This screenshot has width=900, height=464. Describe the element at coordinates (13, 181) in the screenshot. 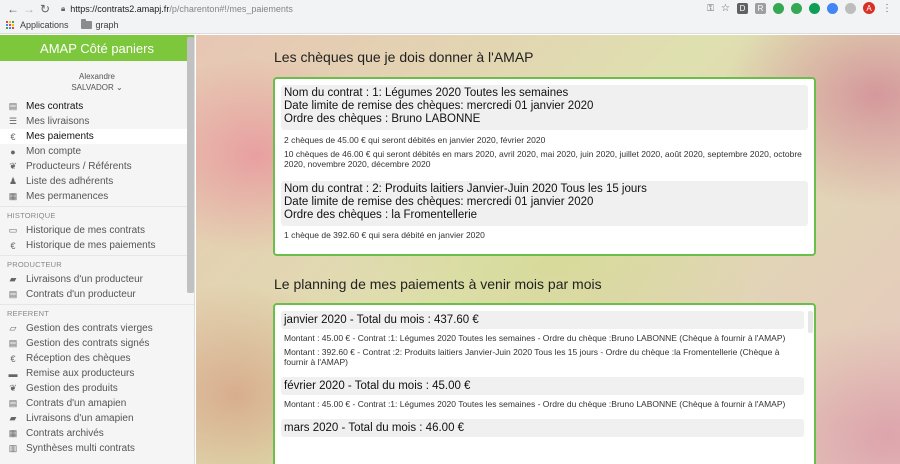

I see `users-icon: ♟` at that location.